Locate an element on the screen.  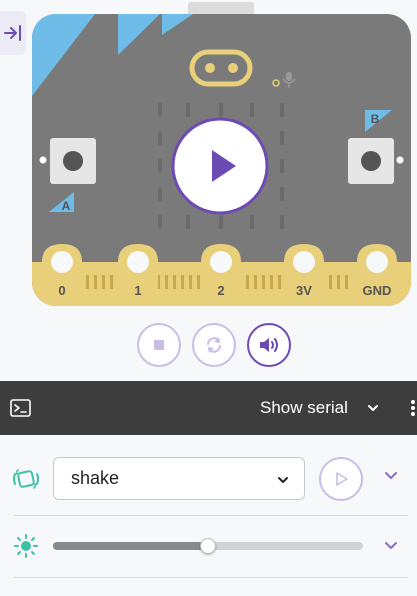
speaker-icon is located at coordinates (269, 345).